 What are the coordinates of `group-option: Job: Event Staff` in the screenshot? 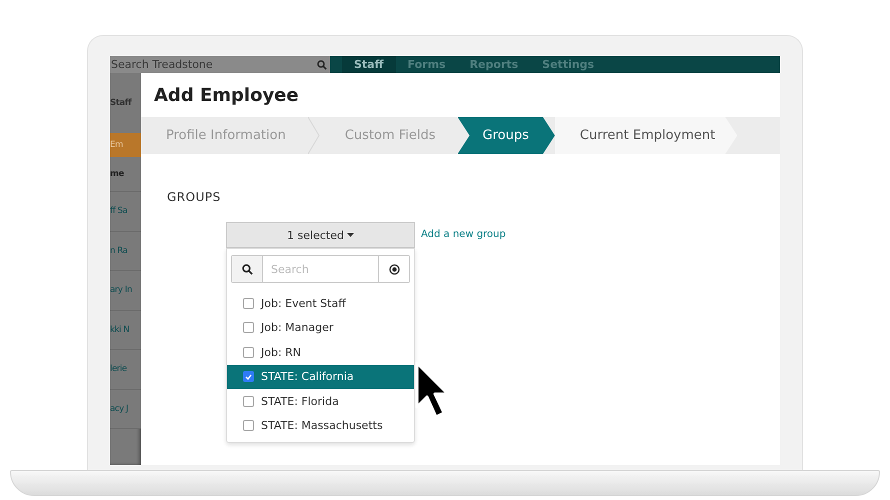 It's located at (320, 303).